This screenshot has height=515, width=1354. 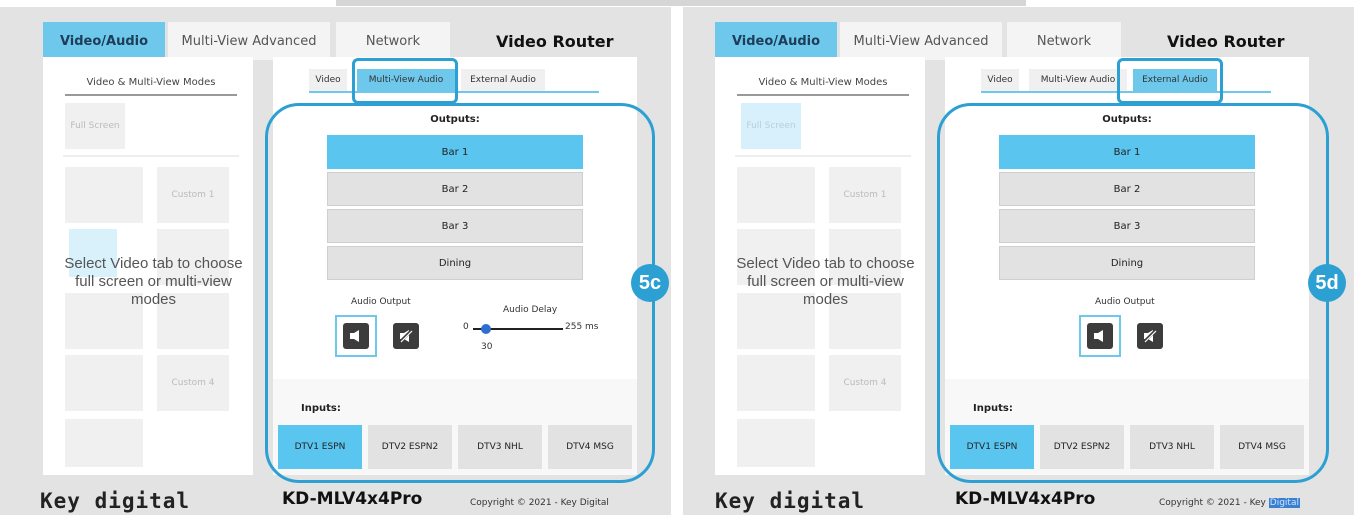 What do you see at coordinates (1327, 283) in the screenshot?
I see `callout-badge: 5d` at bounding box center [1327, 283].